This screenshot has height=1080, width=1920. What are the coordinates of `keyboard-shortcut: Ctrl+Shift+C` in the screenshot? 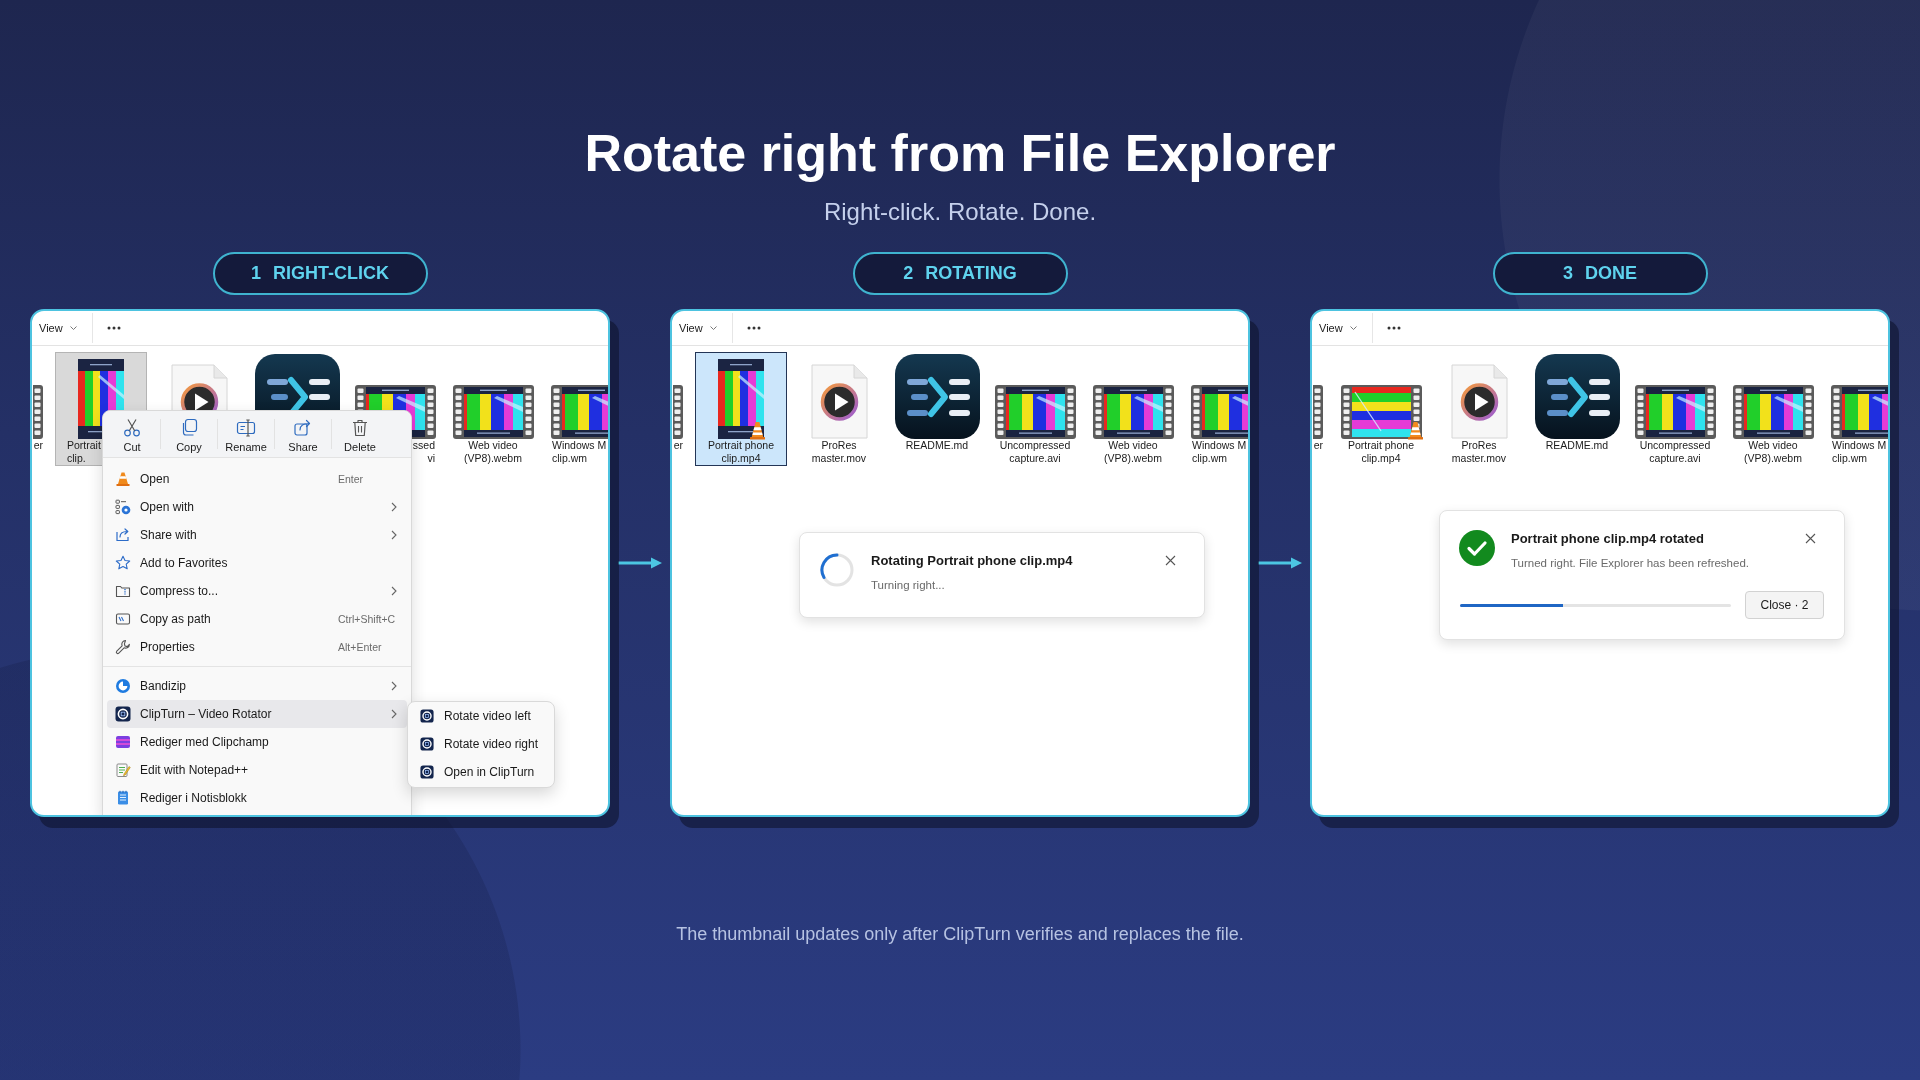 It's located at (367, 619).